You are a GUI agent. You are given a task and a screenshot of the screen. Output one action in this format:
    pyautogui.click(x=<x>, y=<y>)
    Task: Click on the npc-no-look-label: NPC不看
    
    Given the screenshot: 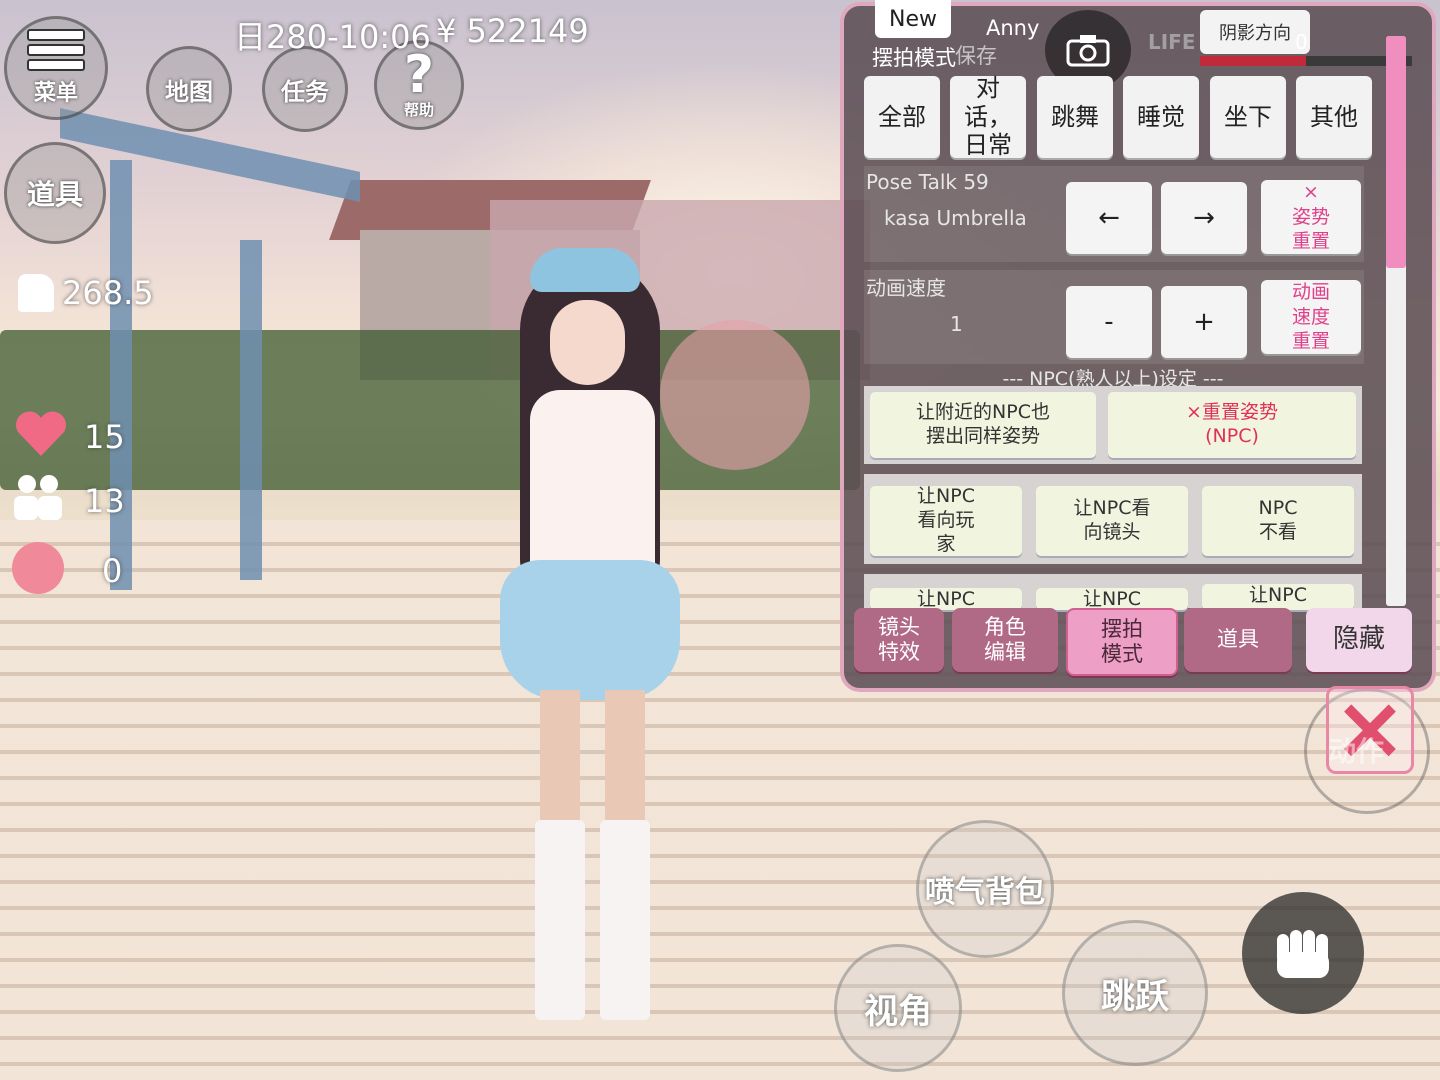 What is the action you would take?
    pyautogui.click(x=1278, y=520)
    